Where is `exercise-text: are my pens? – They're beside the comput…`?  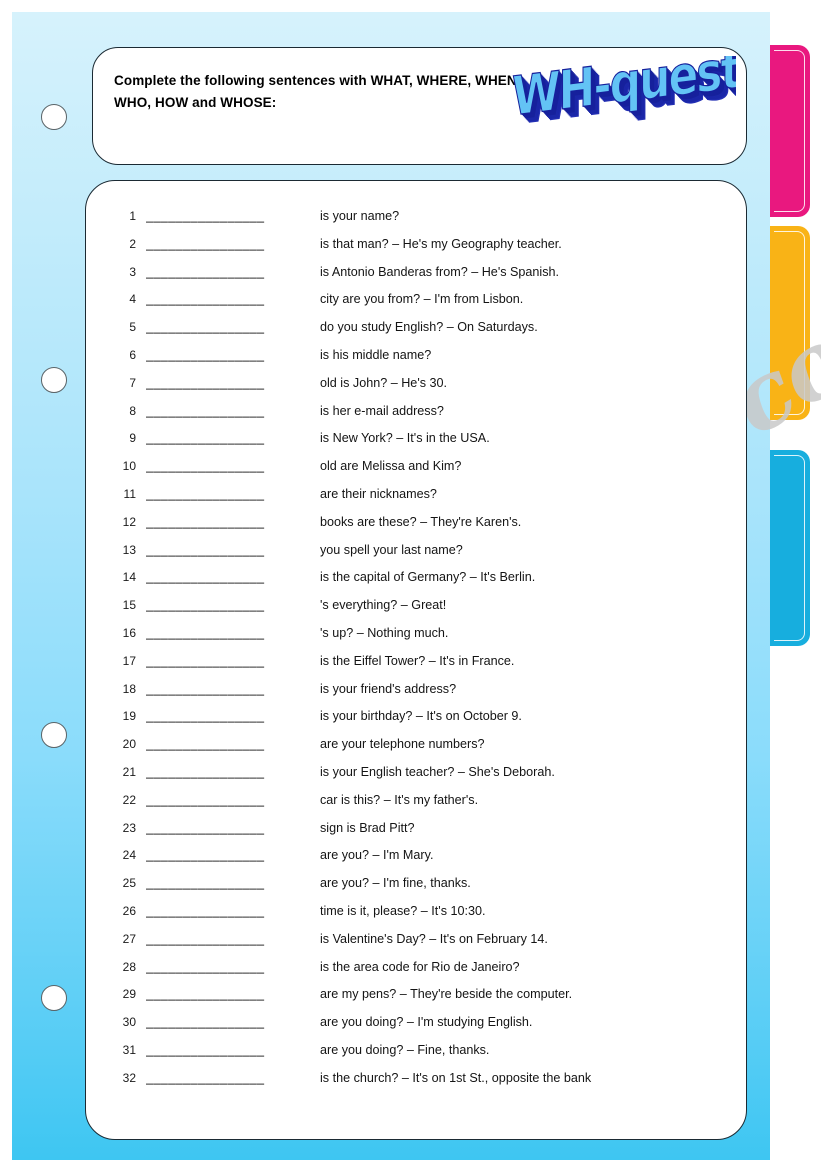 exercise-text: are my pens? – They're beside the comput… is located at coordinates (446, 994).